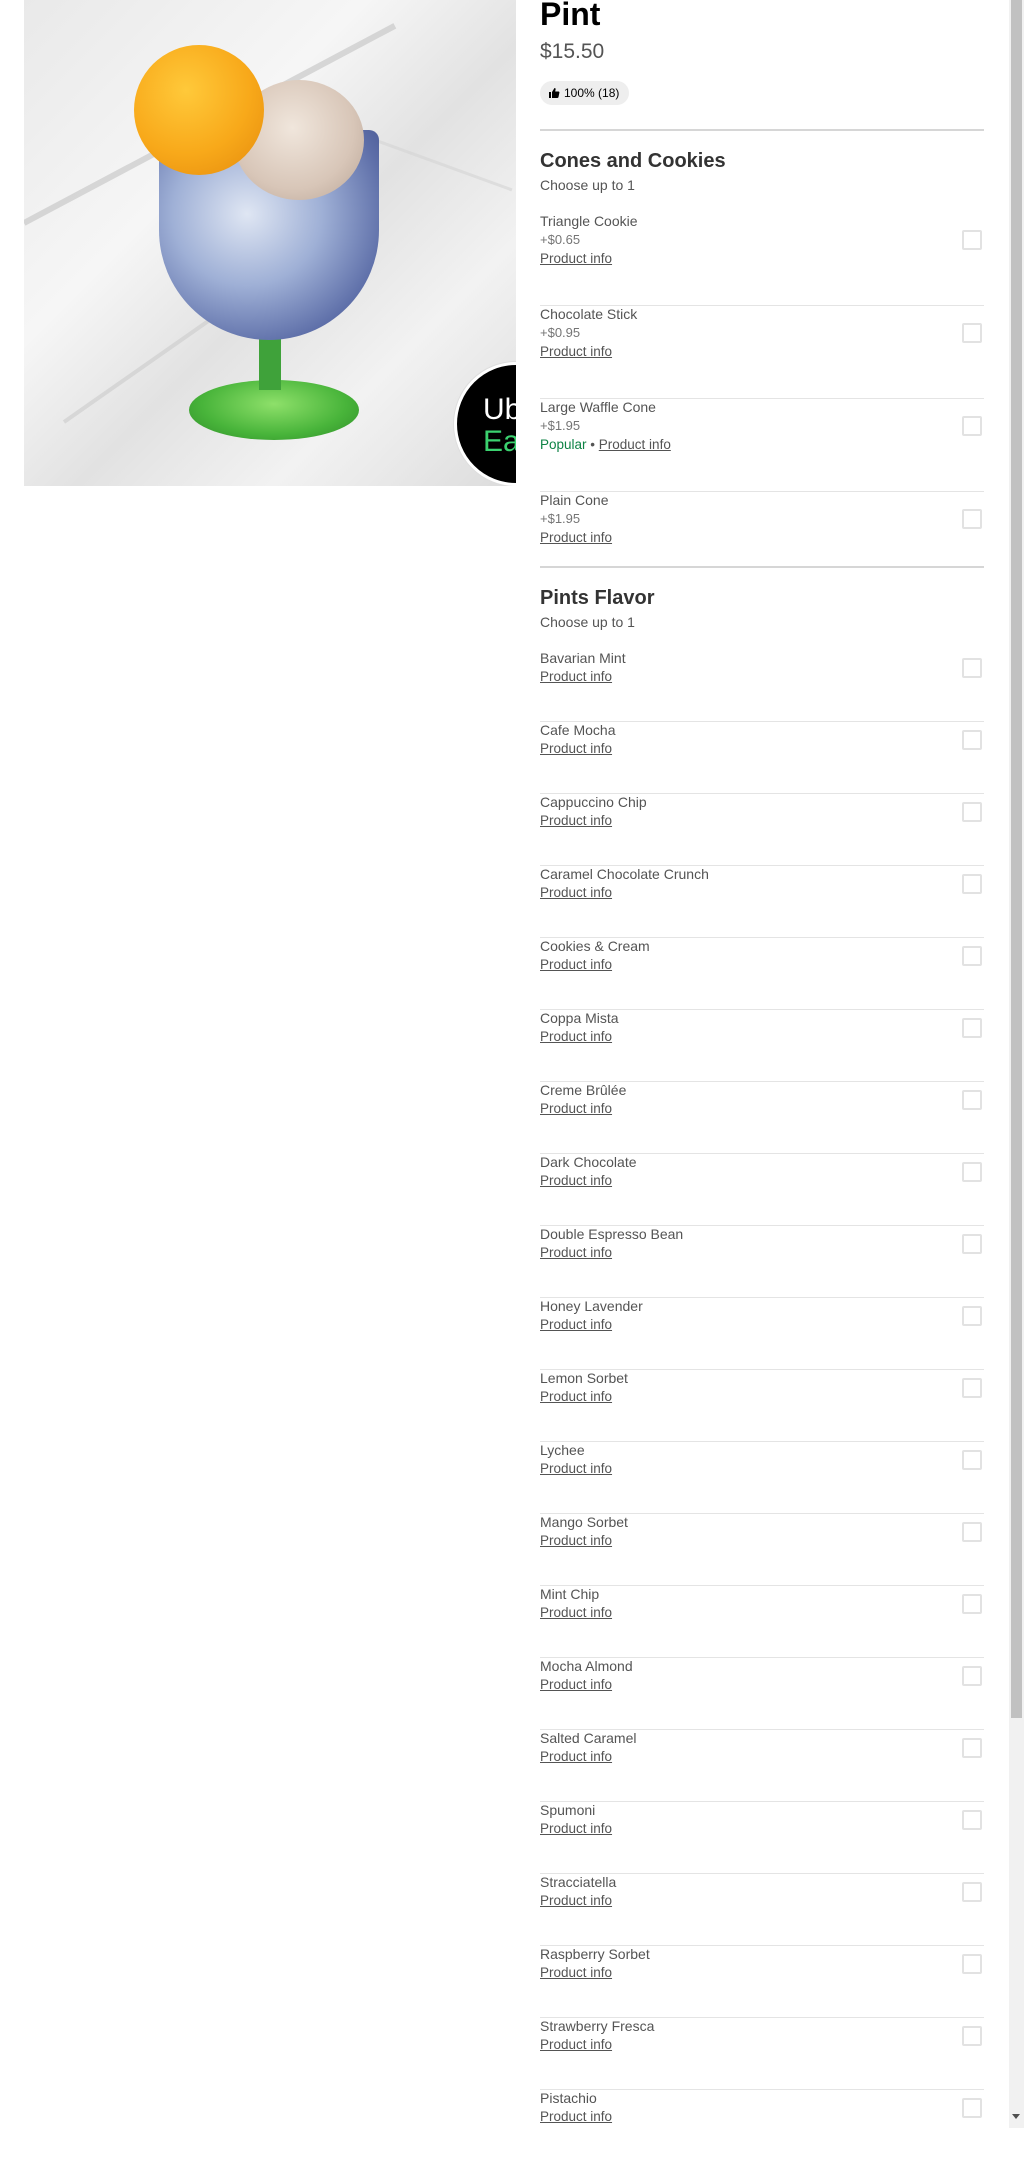  What do you see at coordinates (499, 441) in the screenshot?
I see `logo-text-line2: Ea` at bounding box center [499, 441].